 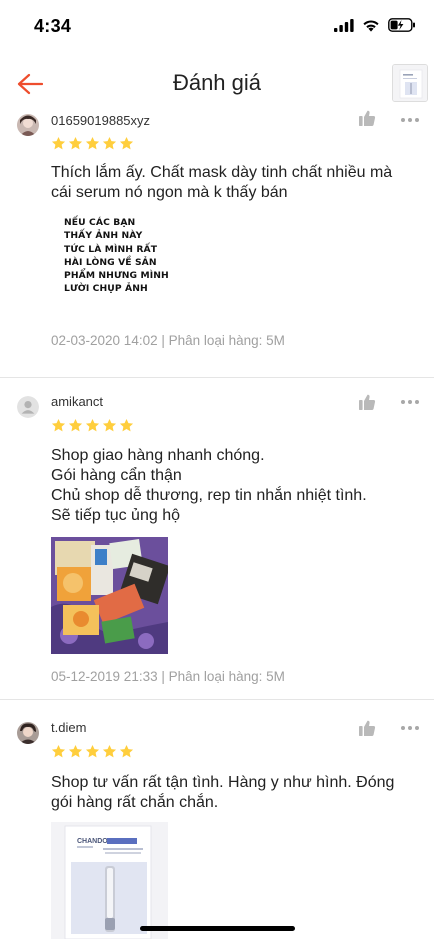 I want to click on page-title: Đánh giá, so click(x=217, y=82).